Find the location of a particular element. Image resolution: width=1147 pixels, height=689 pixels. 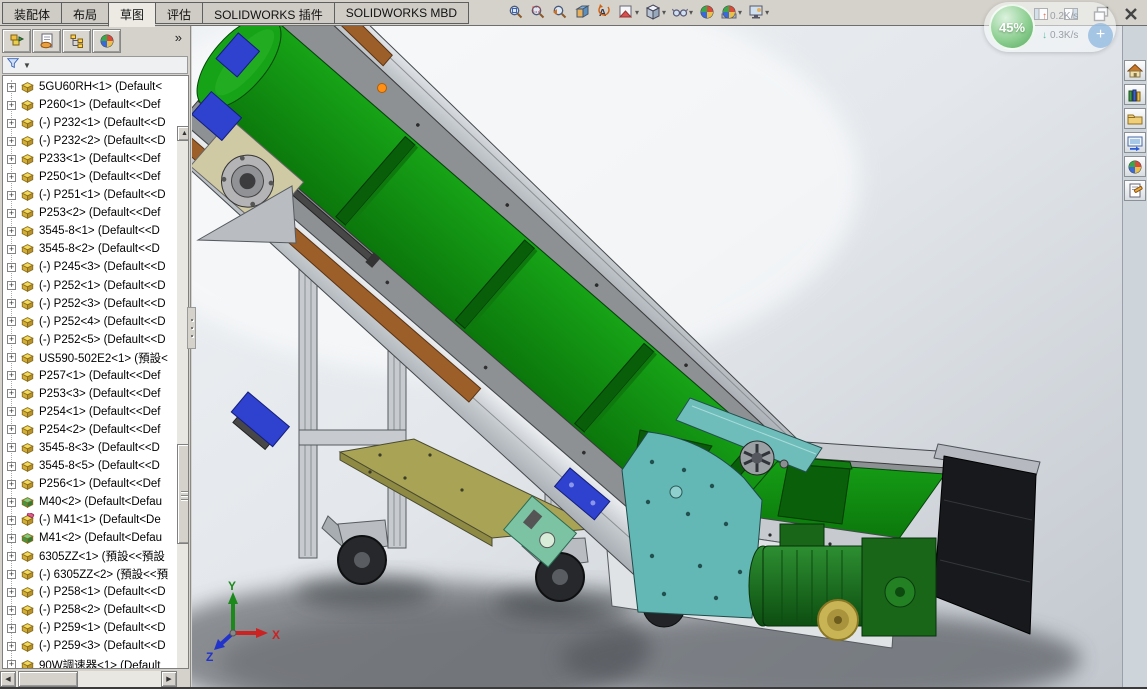

tree-item: + (-) P252<1> (Default<<D is located at coordinates (95, 286).